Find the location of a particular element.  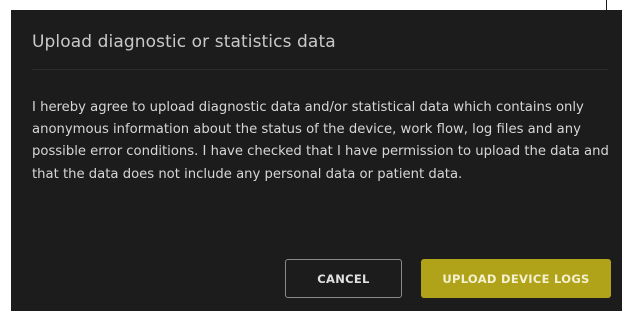

dialog-divider is located at coordinates (320, 69).